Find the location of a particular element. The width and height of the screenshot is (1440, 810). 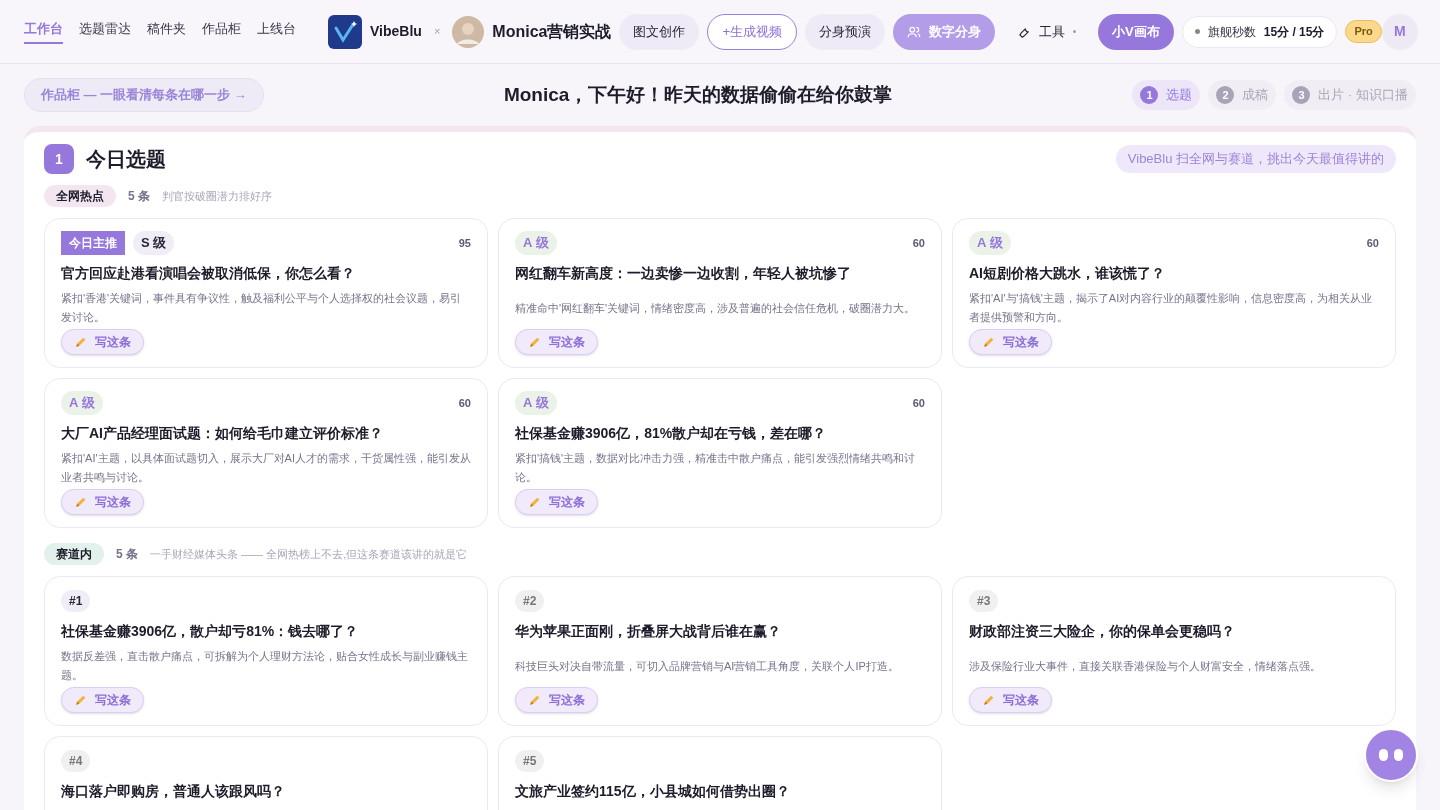

quota-value: 15分 / 15分 is located at coordinates (1294, 32).